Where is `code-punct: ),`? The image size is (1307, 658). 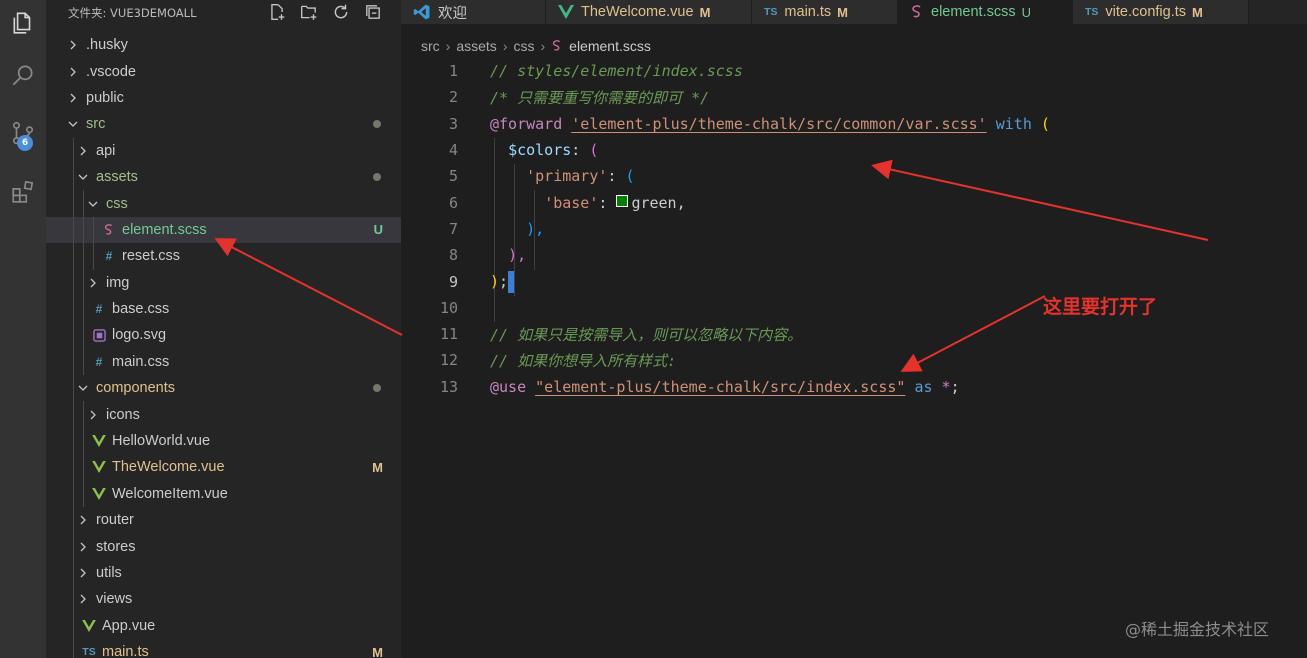 code-punct: ), is located at coordinates (535, 228).